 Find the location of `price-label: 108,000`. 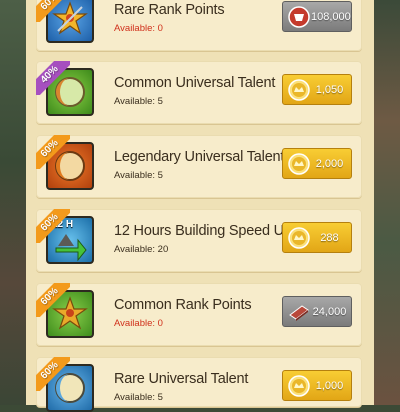

price-label: 108,000 is located at coordinates (331, 16).